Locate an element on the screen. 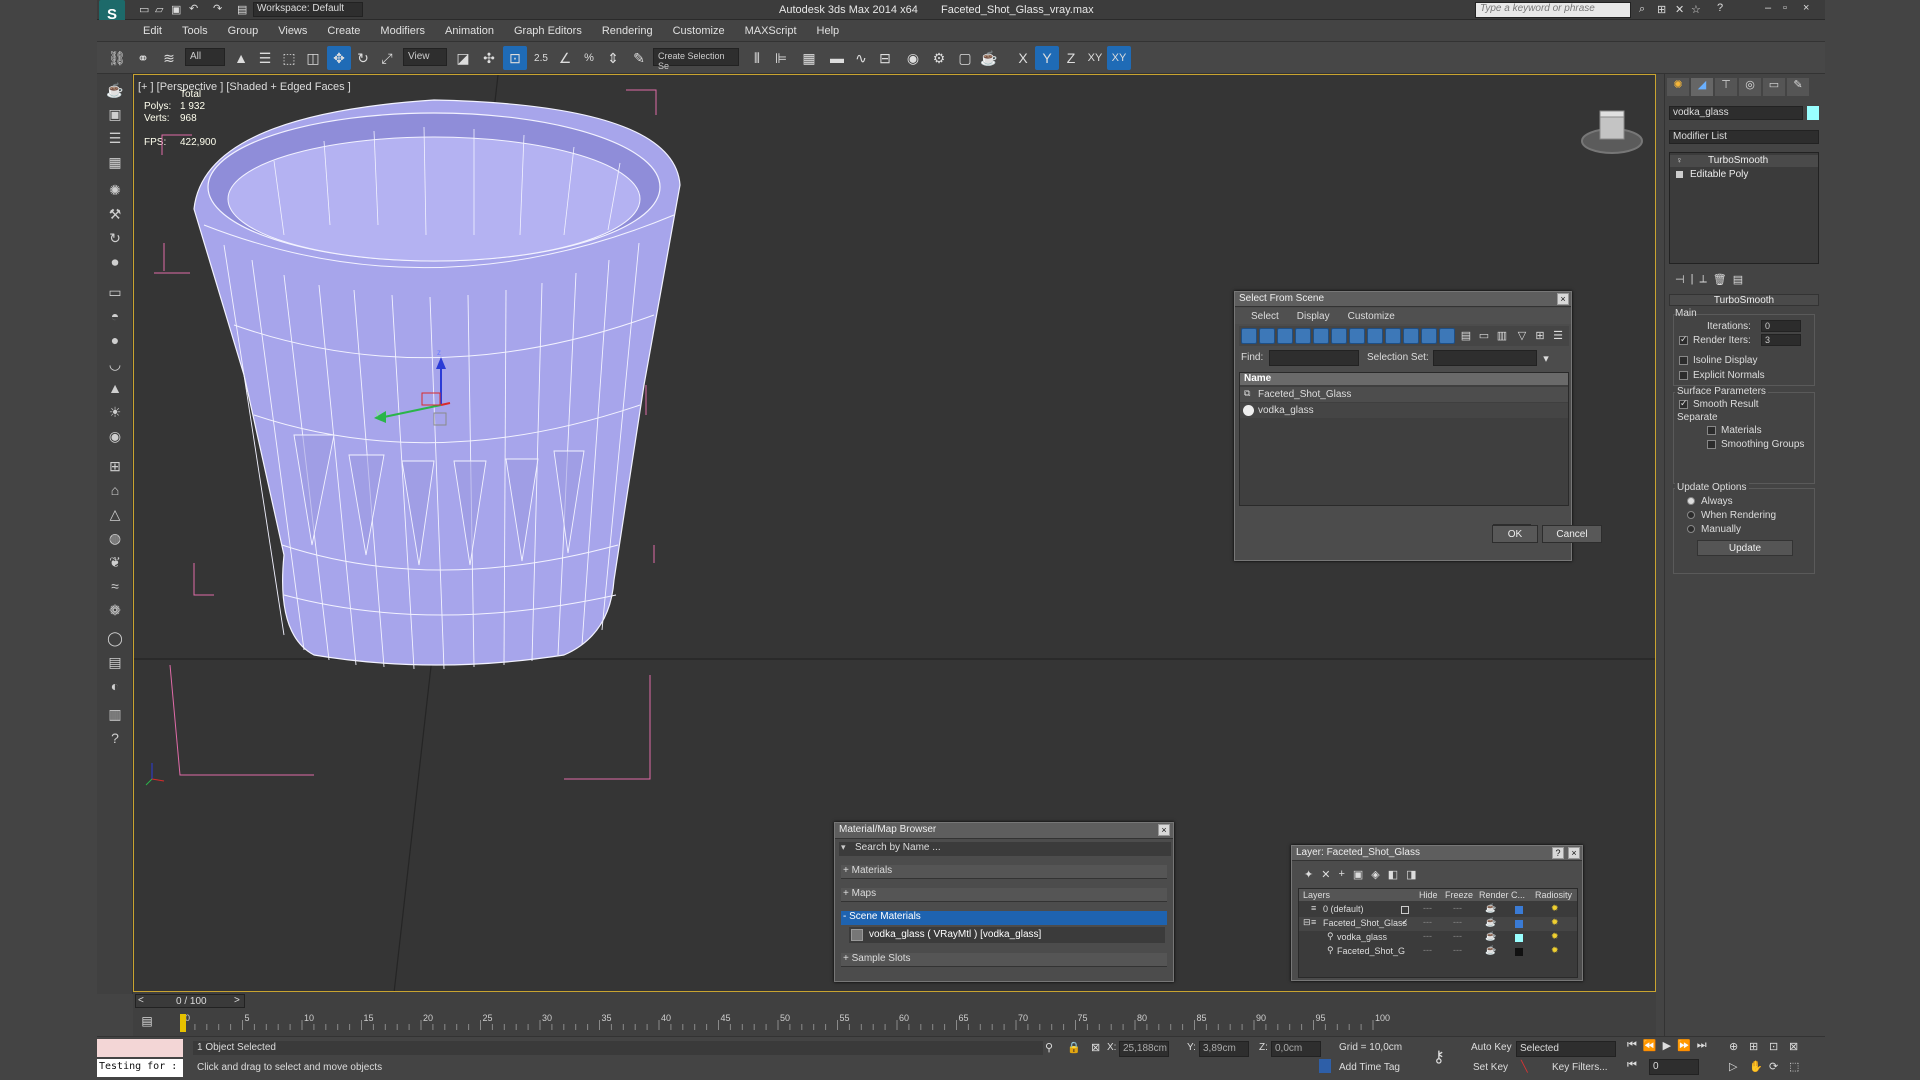 The height and width of the screenshot is (1080, 1920). material-editor-icon: ◉ is located at coordinates (913, 58).